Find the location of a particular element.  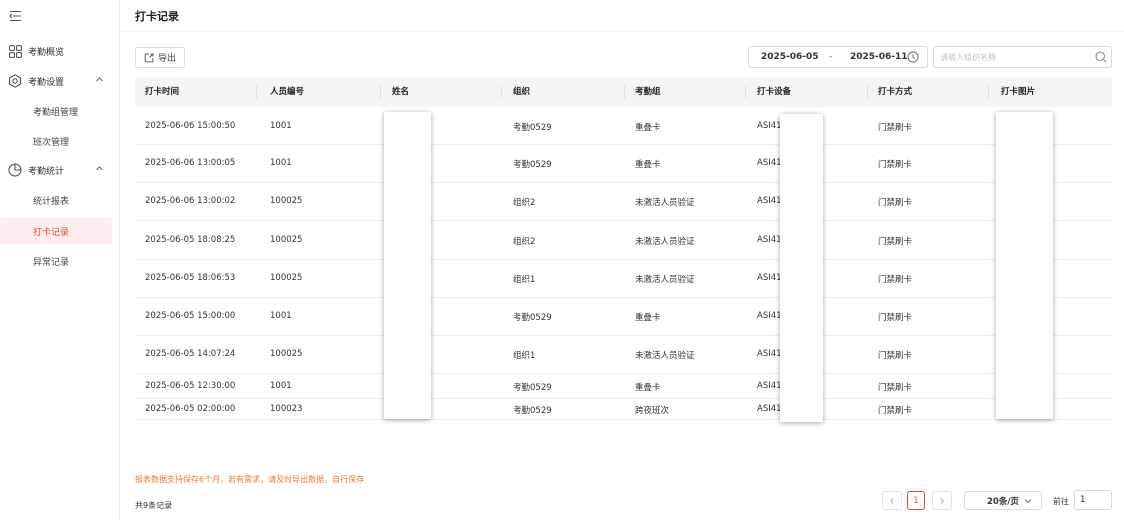

menu-fold-icon is located at coordinates (15, 16).